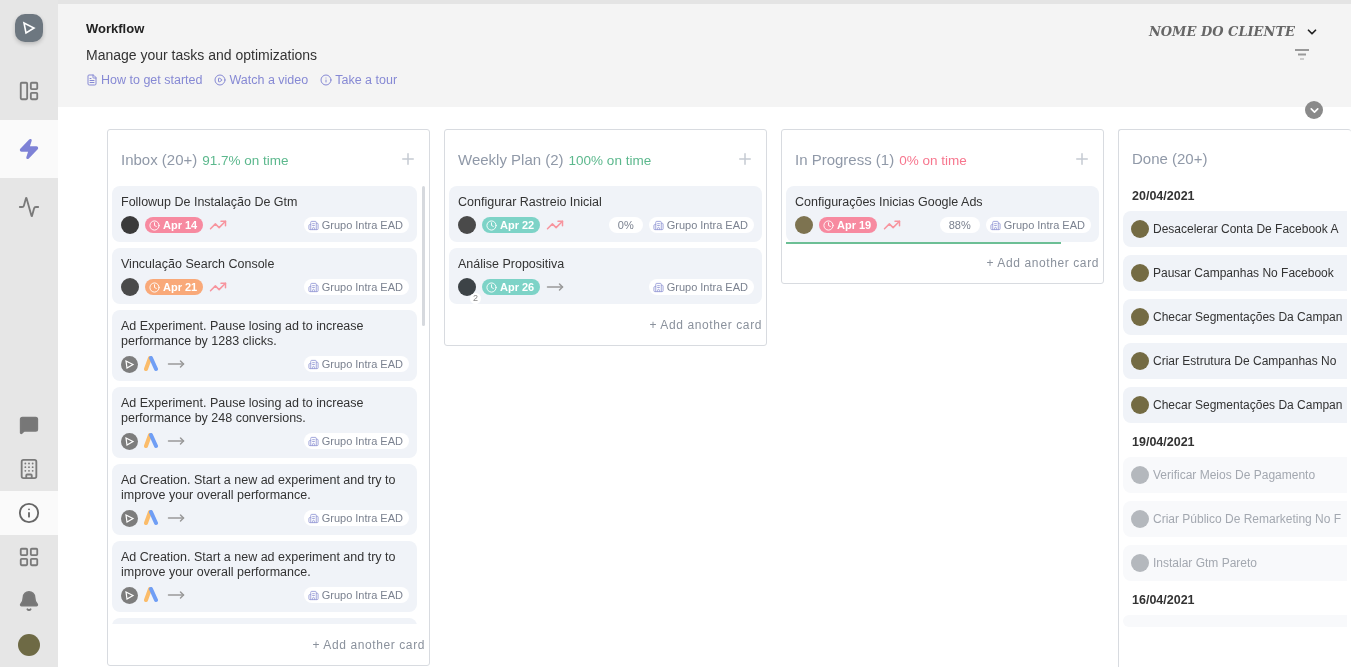 The image size is (1351, 667). Describe the element at coordinates (511, 287) in the screenshot. I see `due-date-badge: Apr 26` at that location.